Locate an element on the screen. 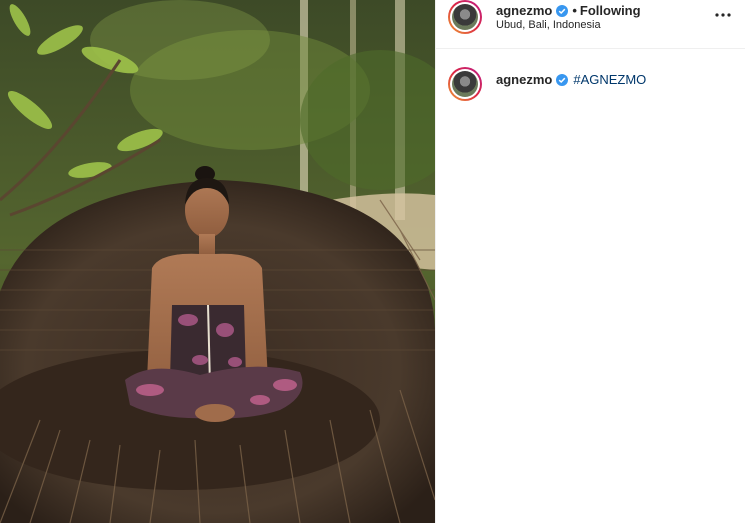  avatar is located at coordinates (465, 17).